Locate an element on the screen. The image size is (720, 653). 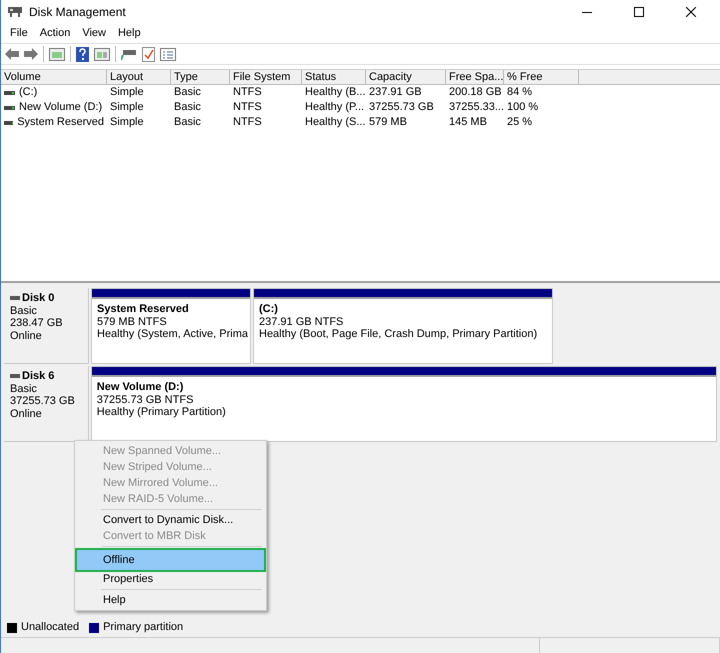
menu-item: Properties is located at coordinates (170, 579).